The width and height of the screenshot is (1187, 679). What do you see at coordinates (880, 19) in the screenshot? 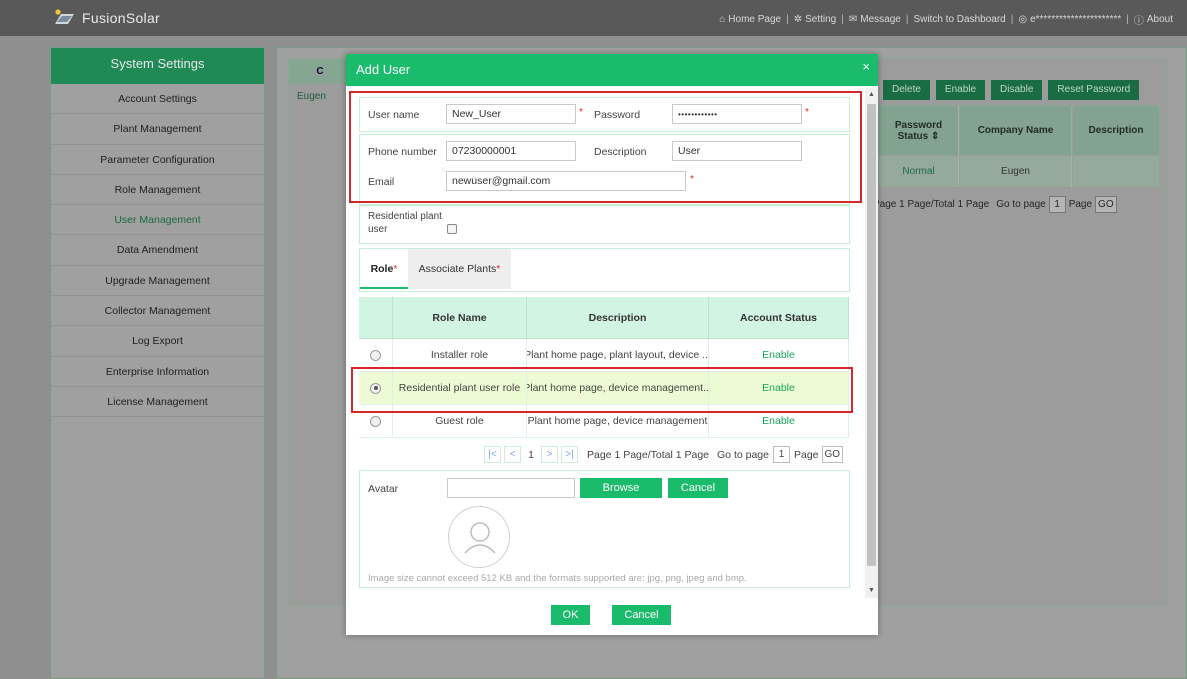
I see `message-label: Message` at bounding box center [880, 19].